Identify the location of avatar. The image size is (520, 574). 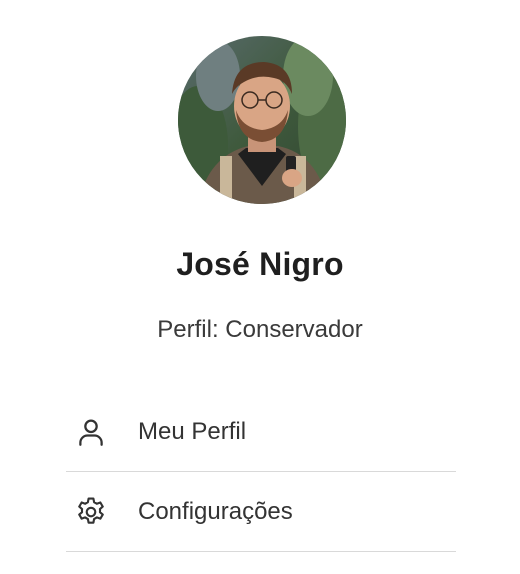
(262, 120).